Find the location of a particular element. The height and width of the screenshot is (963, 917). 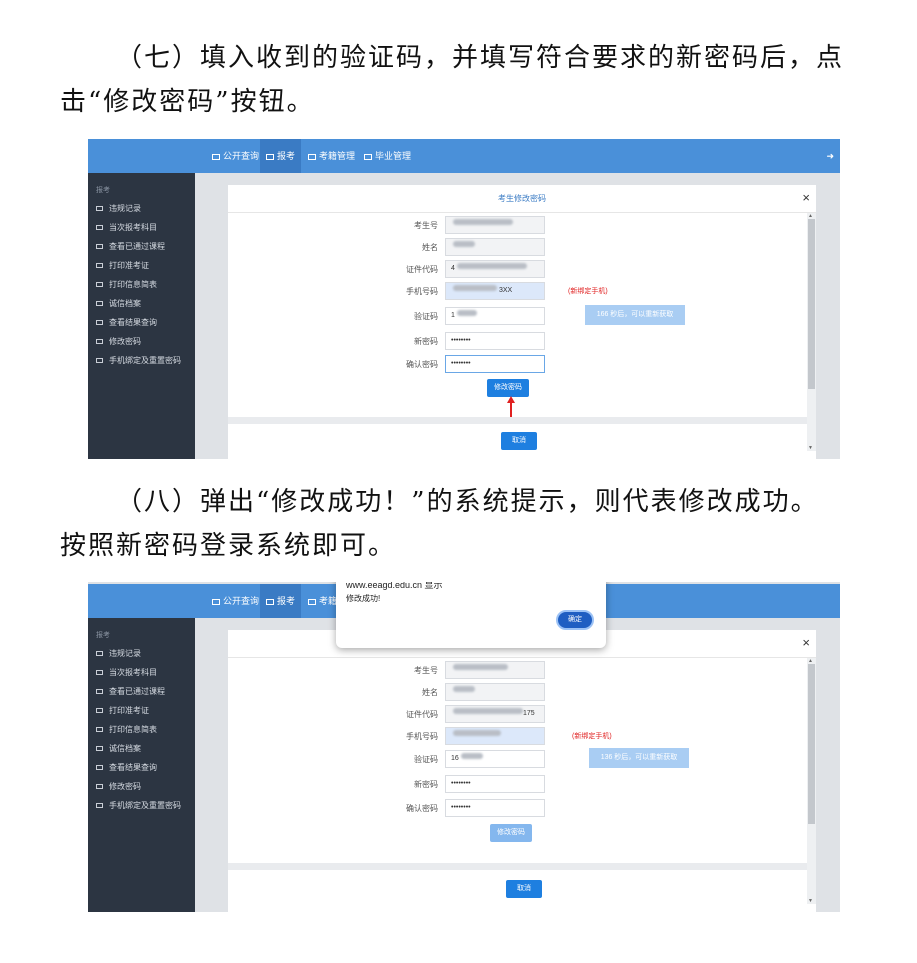

id-code-row: 证件代码 175 is located at coordinates (508, 714).